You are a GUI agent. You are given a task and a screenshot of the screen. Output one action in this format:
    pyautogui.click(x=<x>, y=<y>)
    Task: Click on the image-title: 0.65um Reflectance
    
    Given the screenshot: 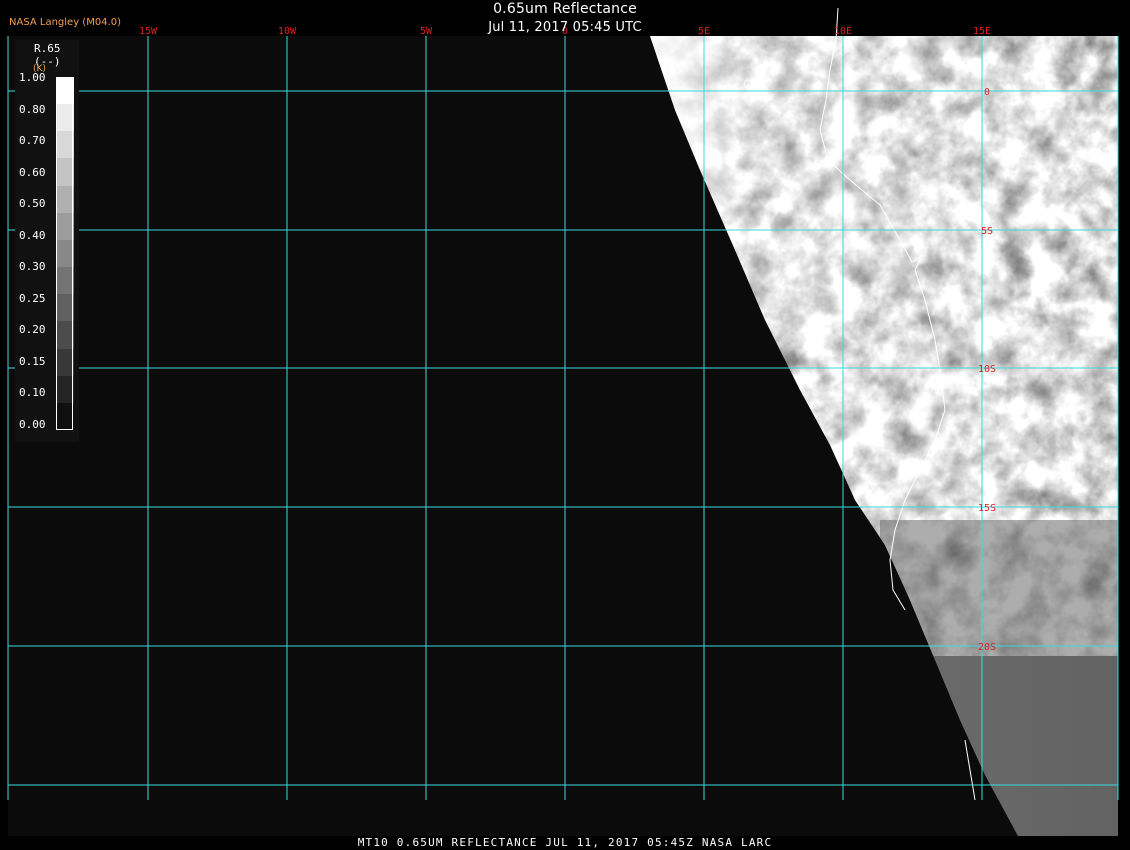 What is the action you would take?
    pyautogui.click(x=565, y=9)
    